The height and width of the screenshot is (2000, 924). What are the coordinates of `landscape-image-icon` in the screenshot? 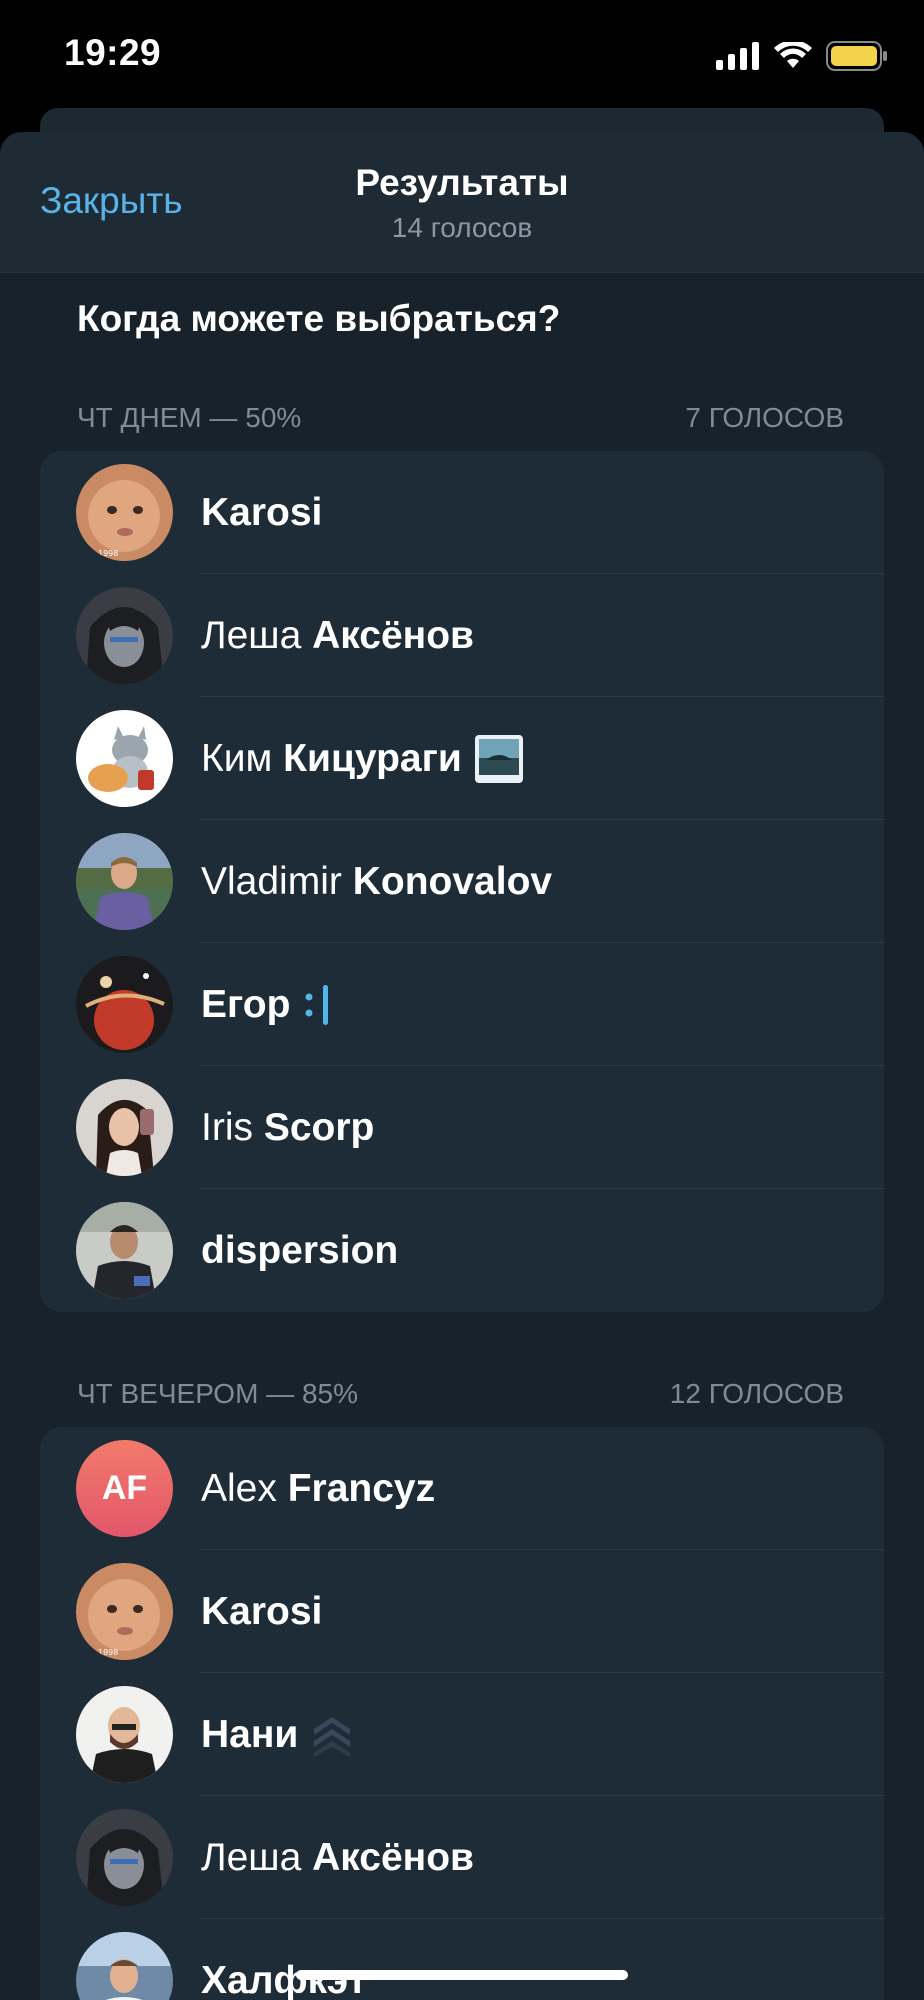 It's located at (499, 759).